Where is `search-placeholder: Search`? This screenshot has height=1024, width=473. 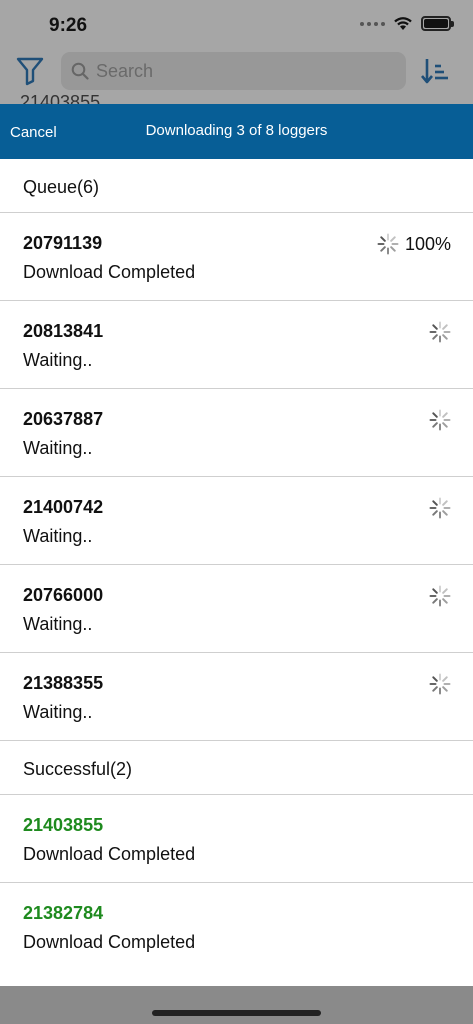 search-placeholder: Search is located at coordinates (125, 71).